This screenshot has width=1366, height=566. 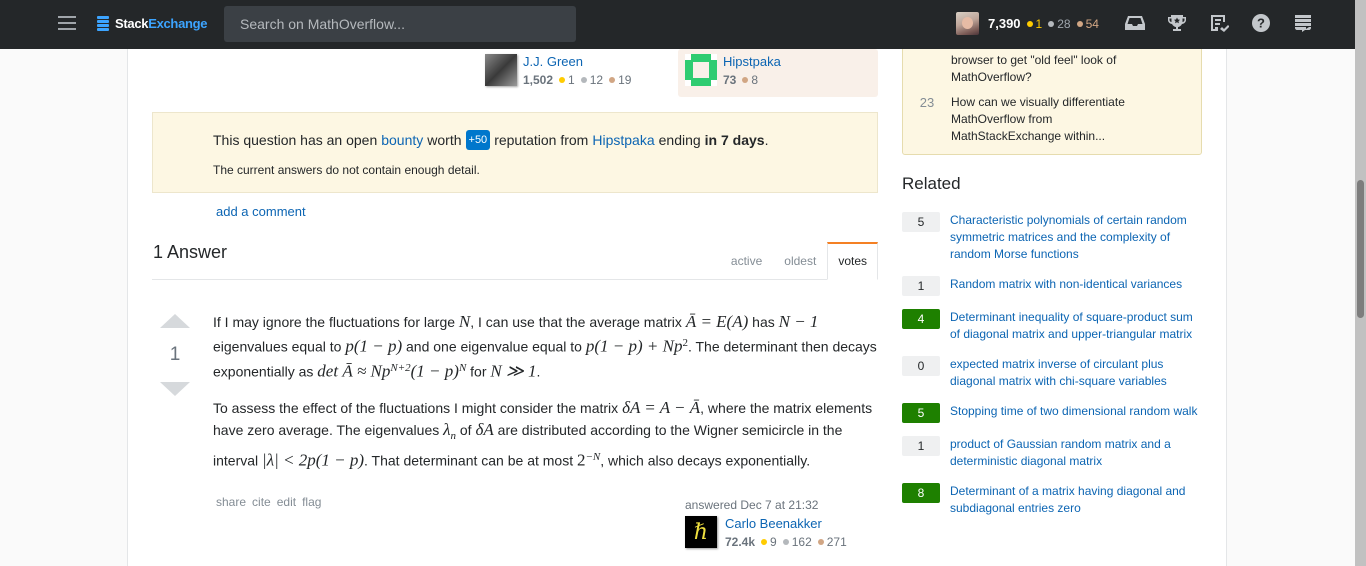 I want to click on scrollbar-thumb, so click(x=1360, y=249).